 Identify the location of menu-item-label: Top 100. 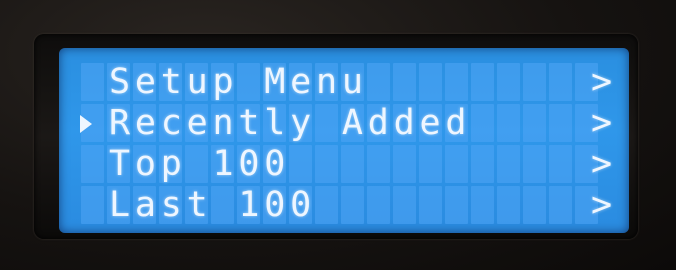
(200, 164).